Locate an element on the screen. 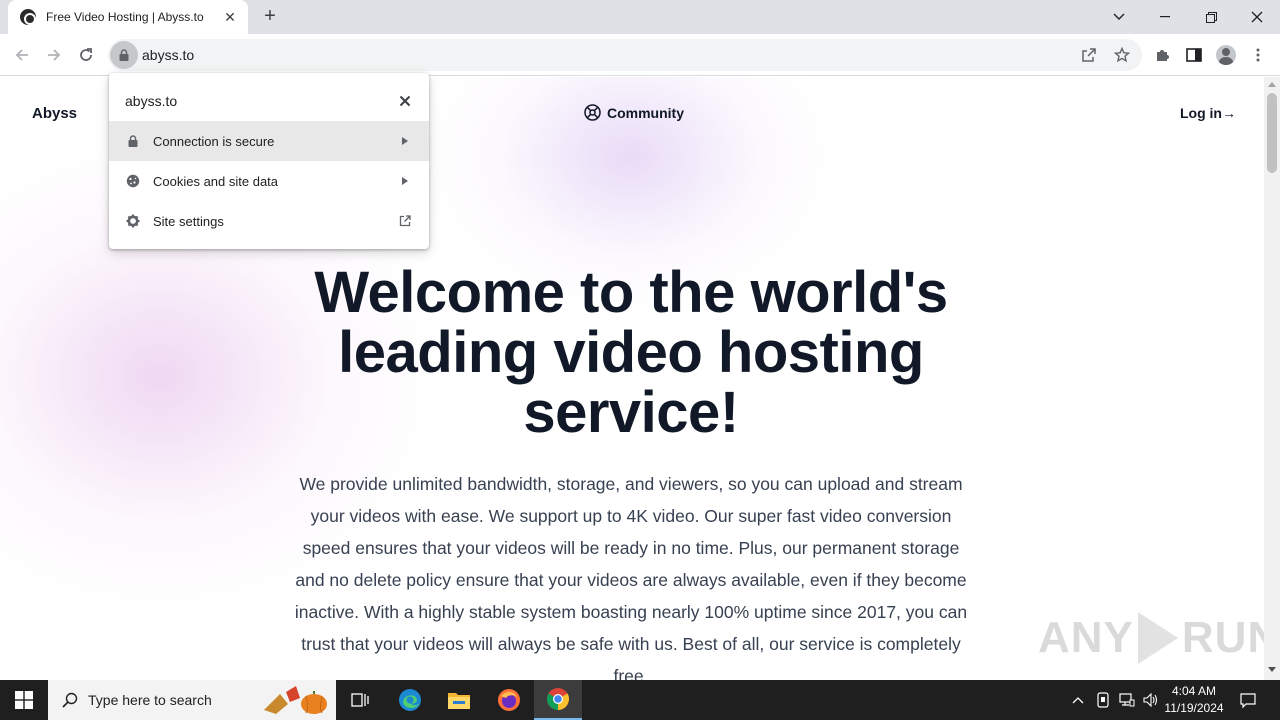 This screenshot has height=720, width=1280. url-text: abyss.to is located at coordinates (168, 55).